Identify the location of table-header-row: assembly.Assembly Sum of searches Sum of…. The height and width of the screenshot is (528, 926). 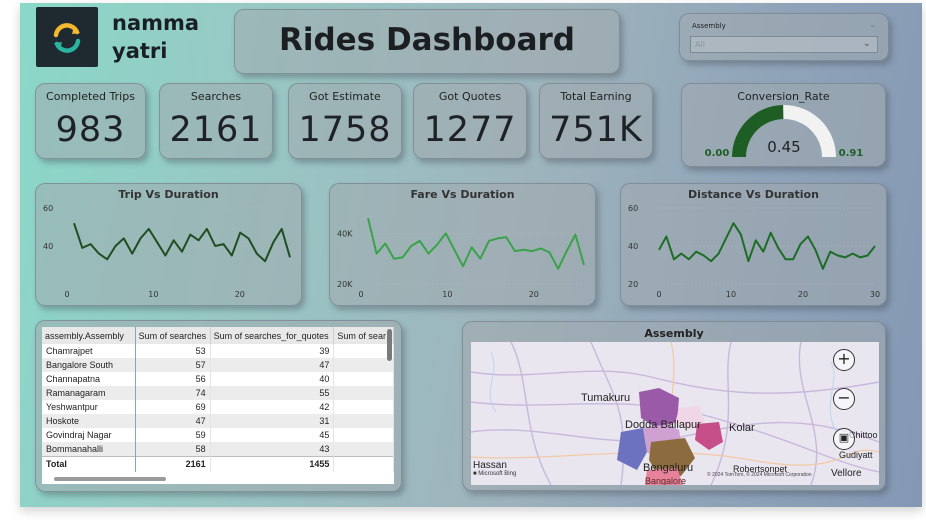
(218, 335).